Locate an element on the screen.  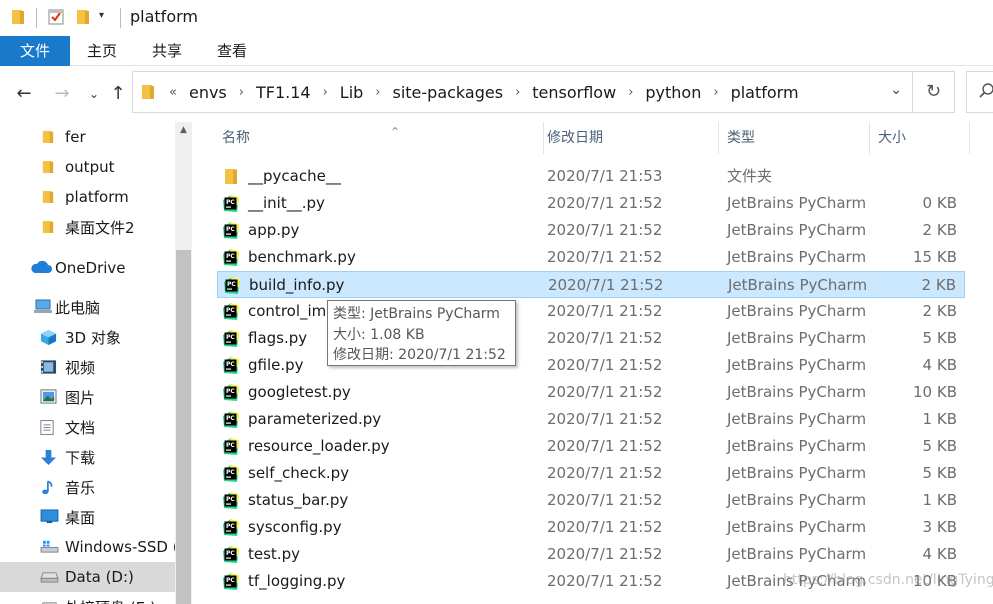
tab-file: 文件 is located at coordinates (35, 51).